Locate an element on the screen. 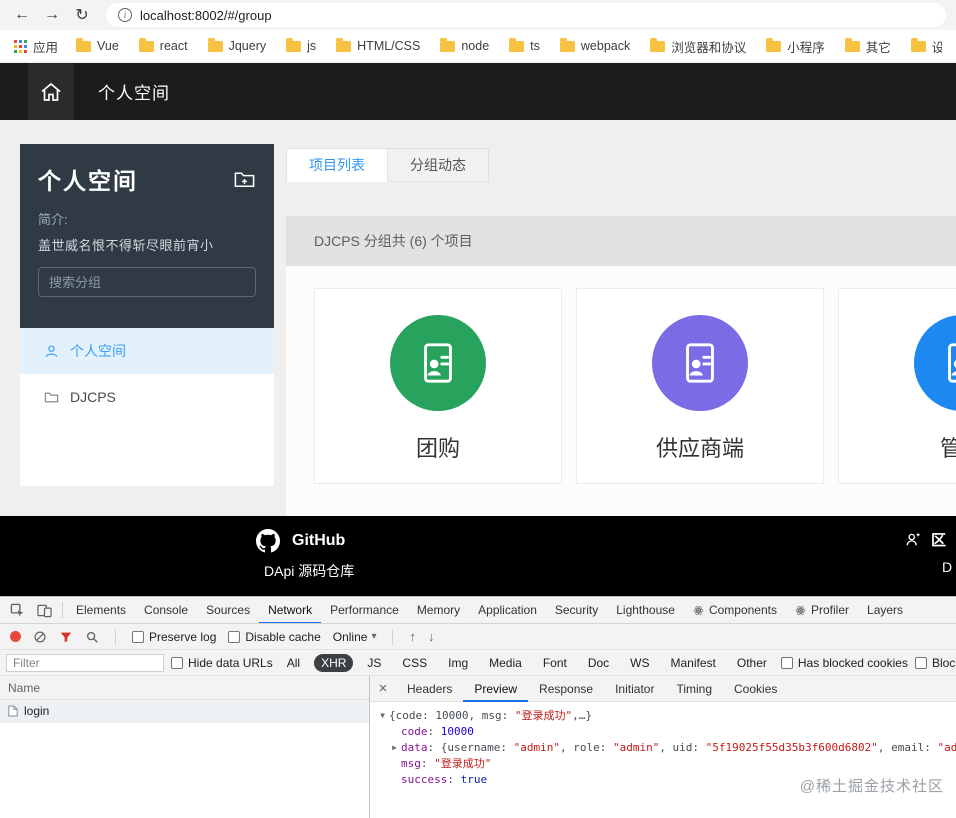  bookmark-label: 其它 is located at coordinates (878, 47).